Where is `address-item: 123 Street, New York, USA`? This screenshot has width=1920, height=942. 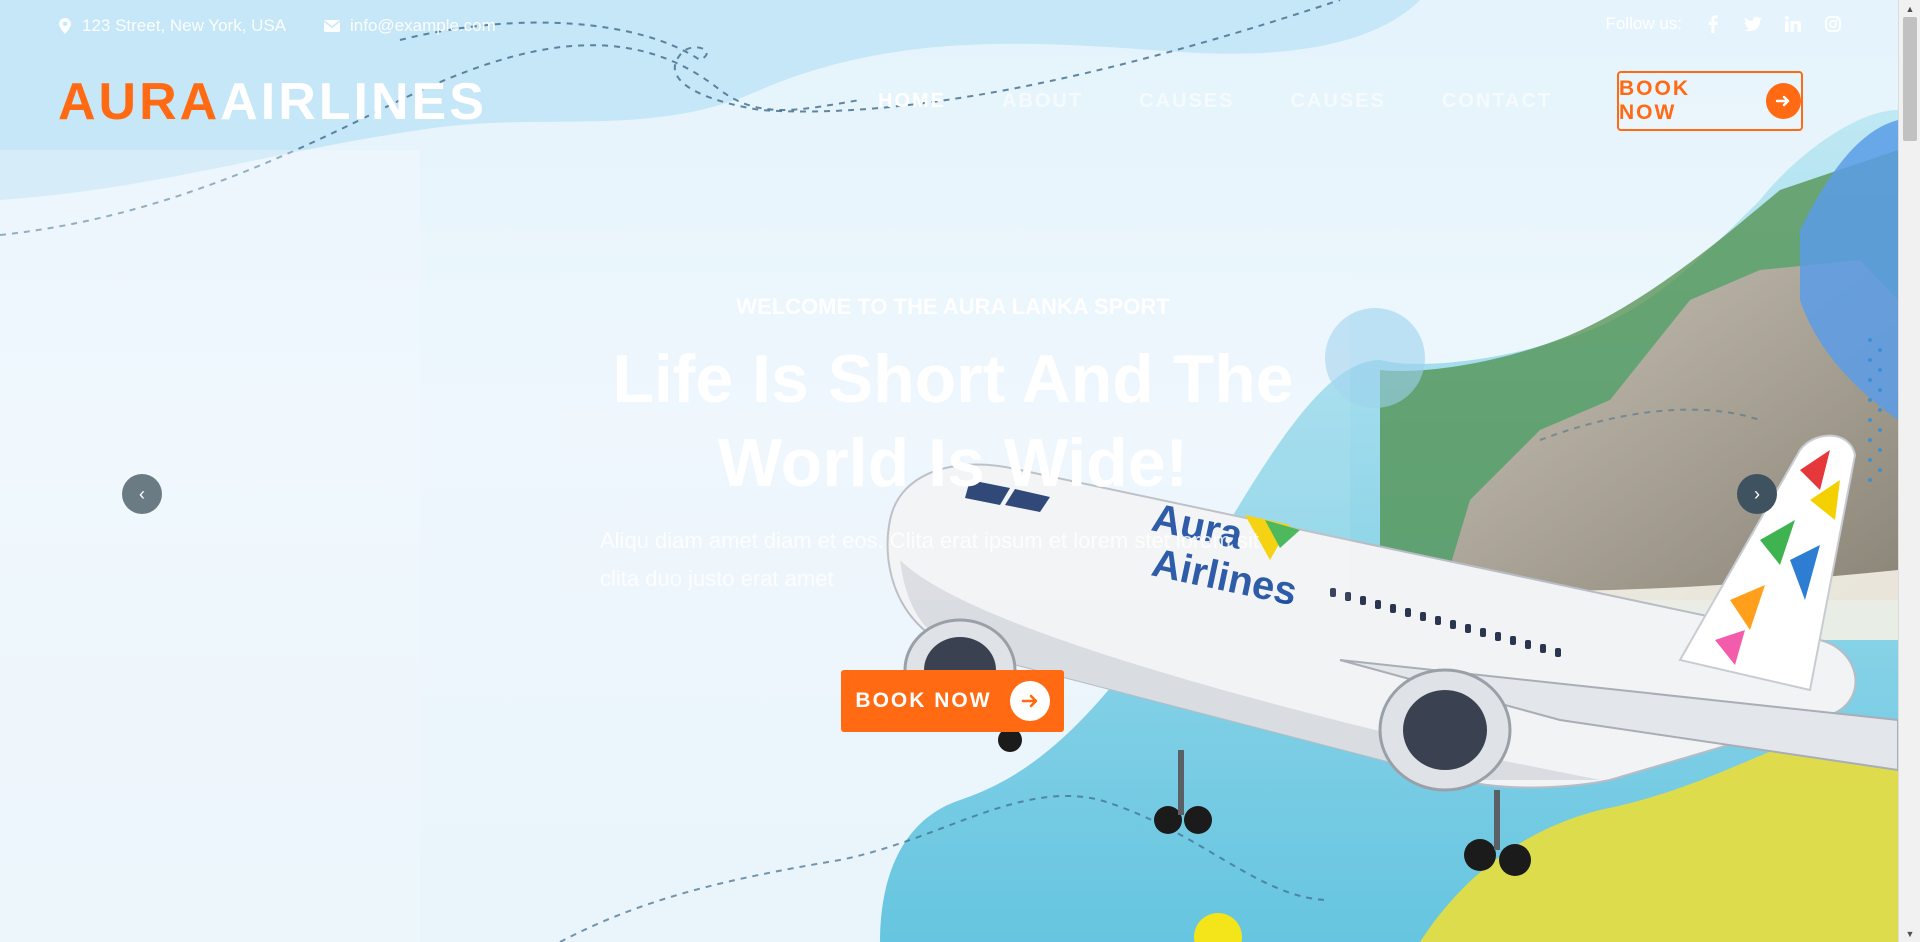
address-item: 123 Street, New York, USA is located at coordinates (172, 26).